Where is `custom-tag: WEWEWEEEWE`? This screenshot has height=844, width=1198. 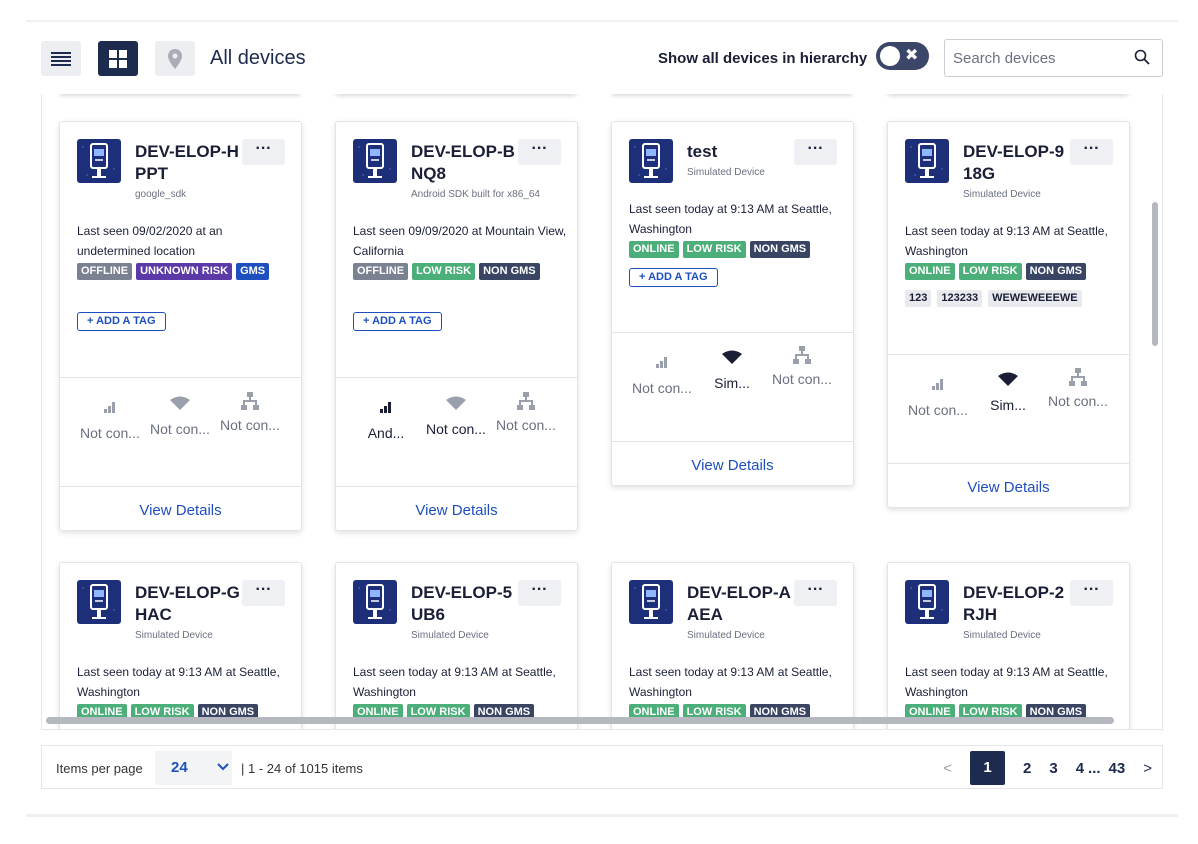
custom-tag: WEWEWEEEWE is located at coordinates (1035, 298).